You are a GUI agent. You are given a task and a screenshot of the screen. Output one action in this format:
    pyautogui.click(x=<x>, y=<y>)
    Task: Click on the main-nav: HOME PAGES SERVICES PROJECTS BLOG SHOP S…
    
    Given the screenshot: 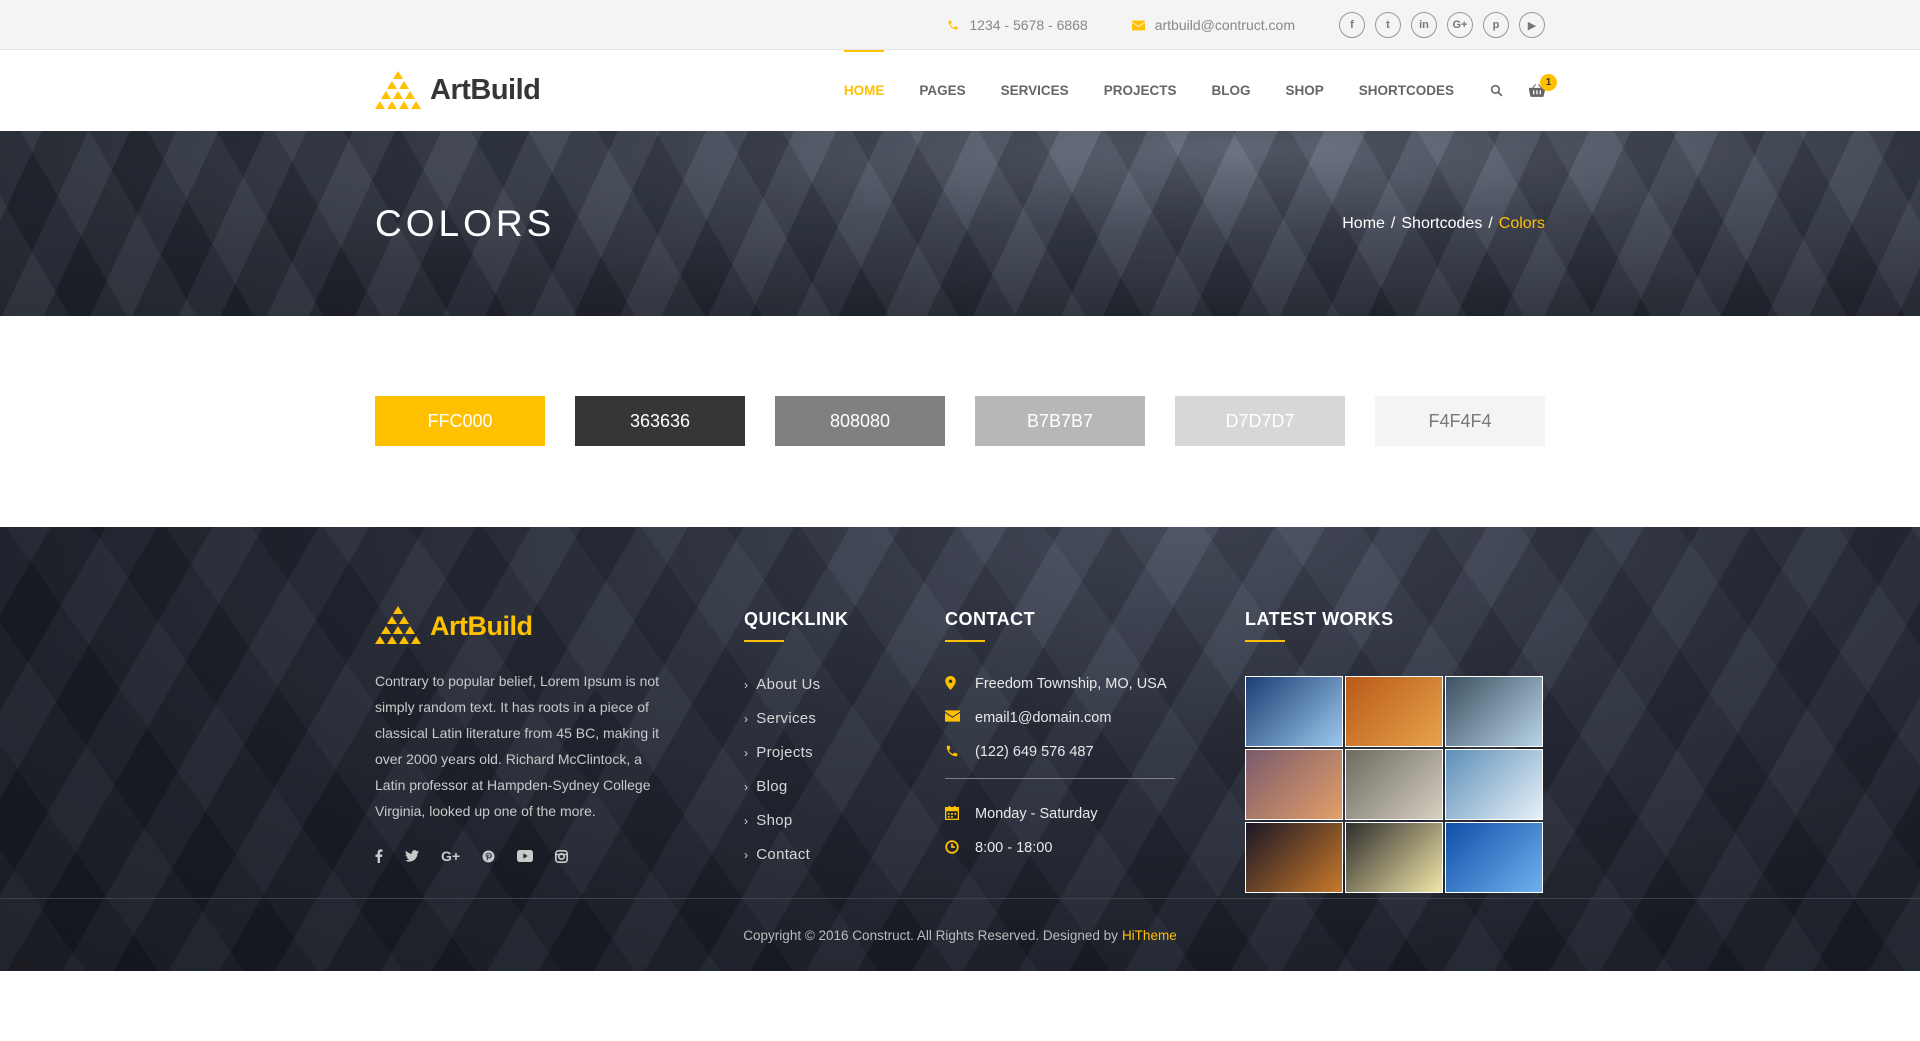 What is the action you would take?
    pyautogui.click(x=1183, y=90)
    